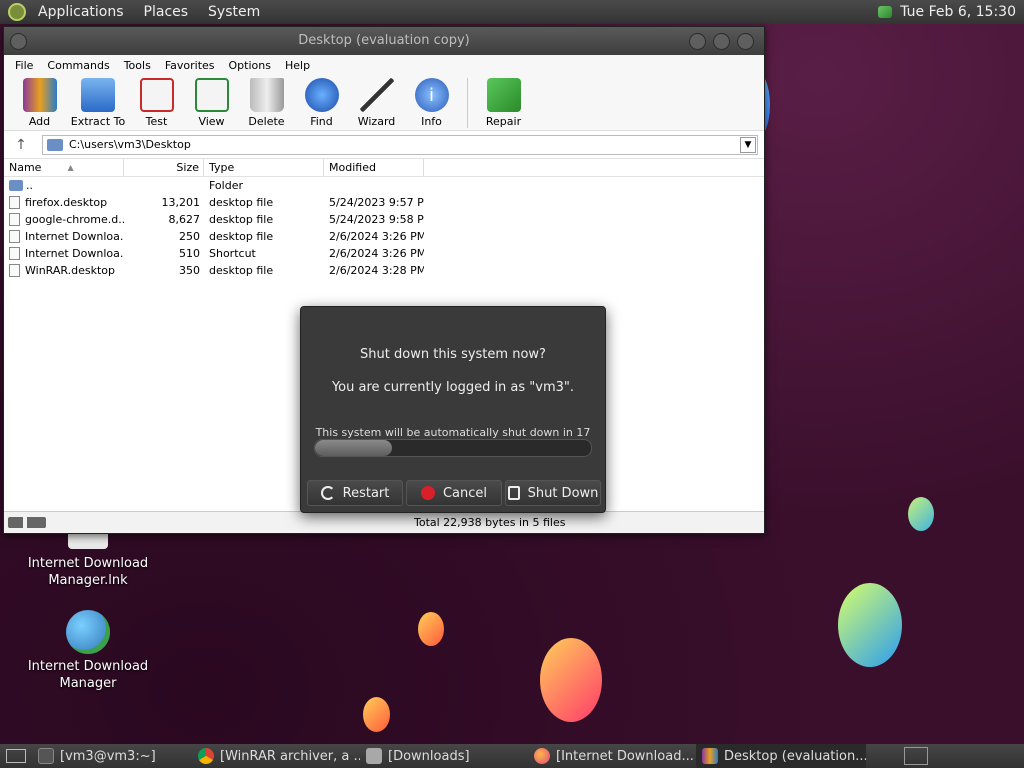 The height and width of the screenshot is (768, 1024). Describe the element at coordinates (39, 121) in the screenshot. I see `tool-label: Add` at that location.